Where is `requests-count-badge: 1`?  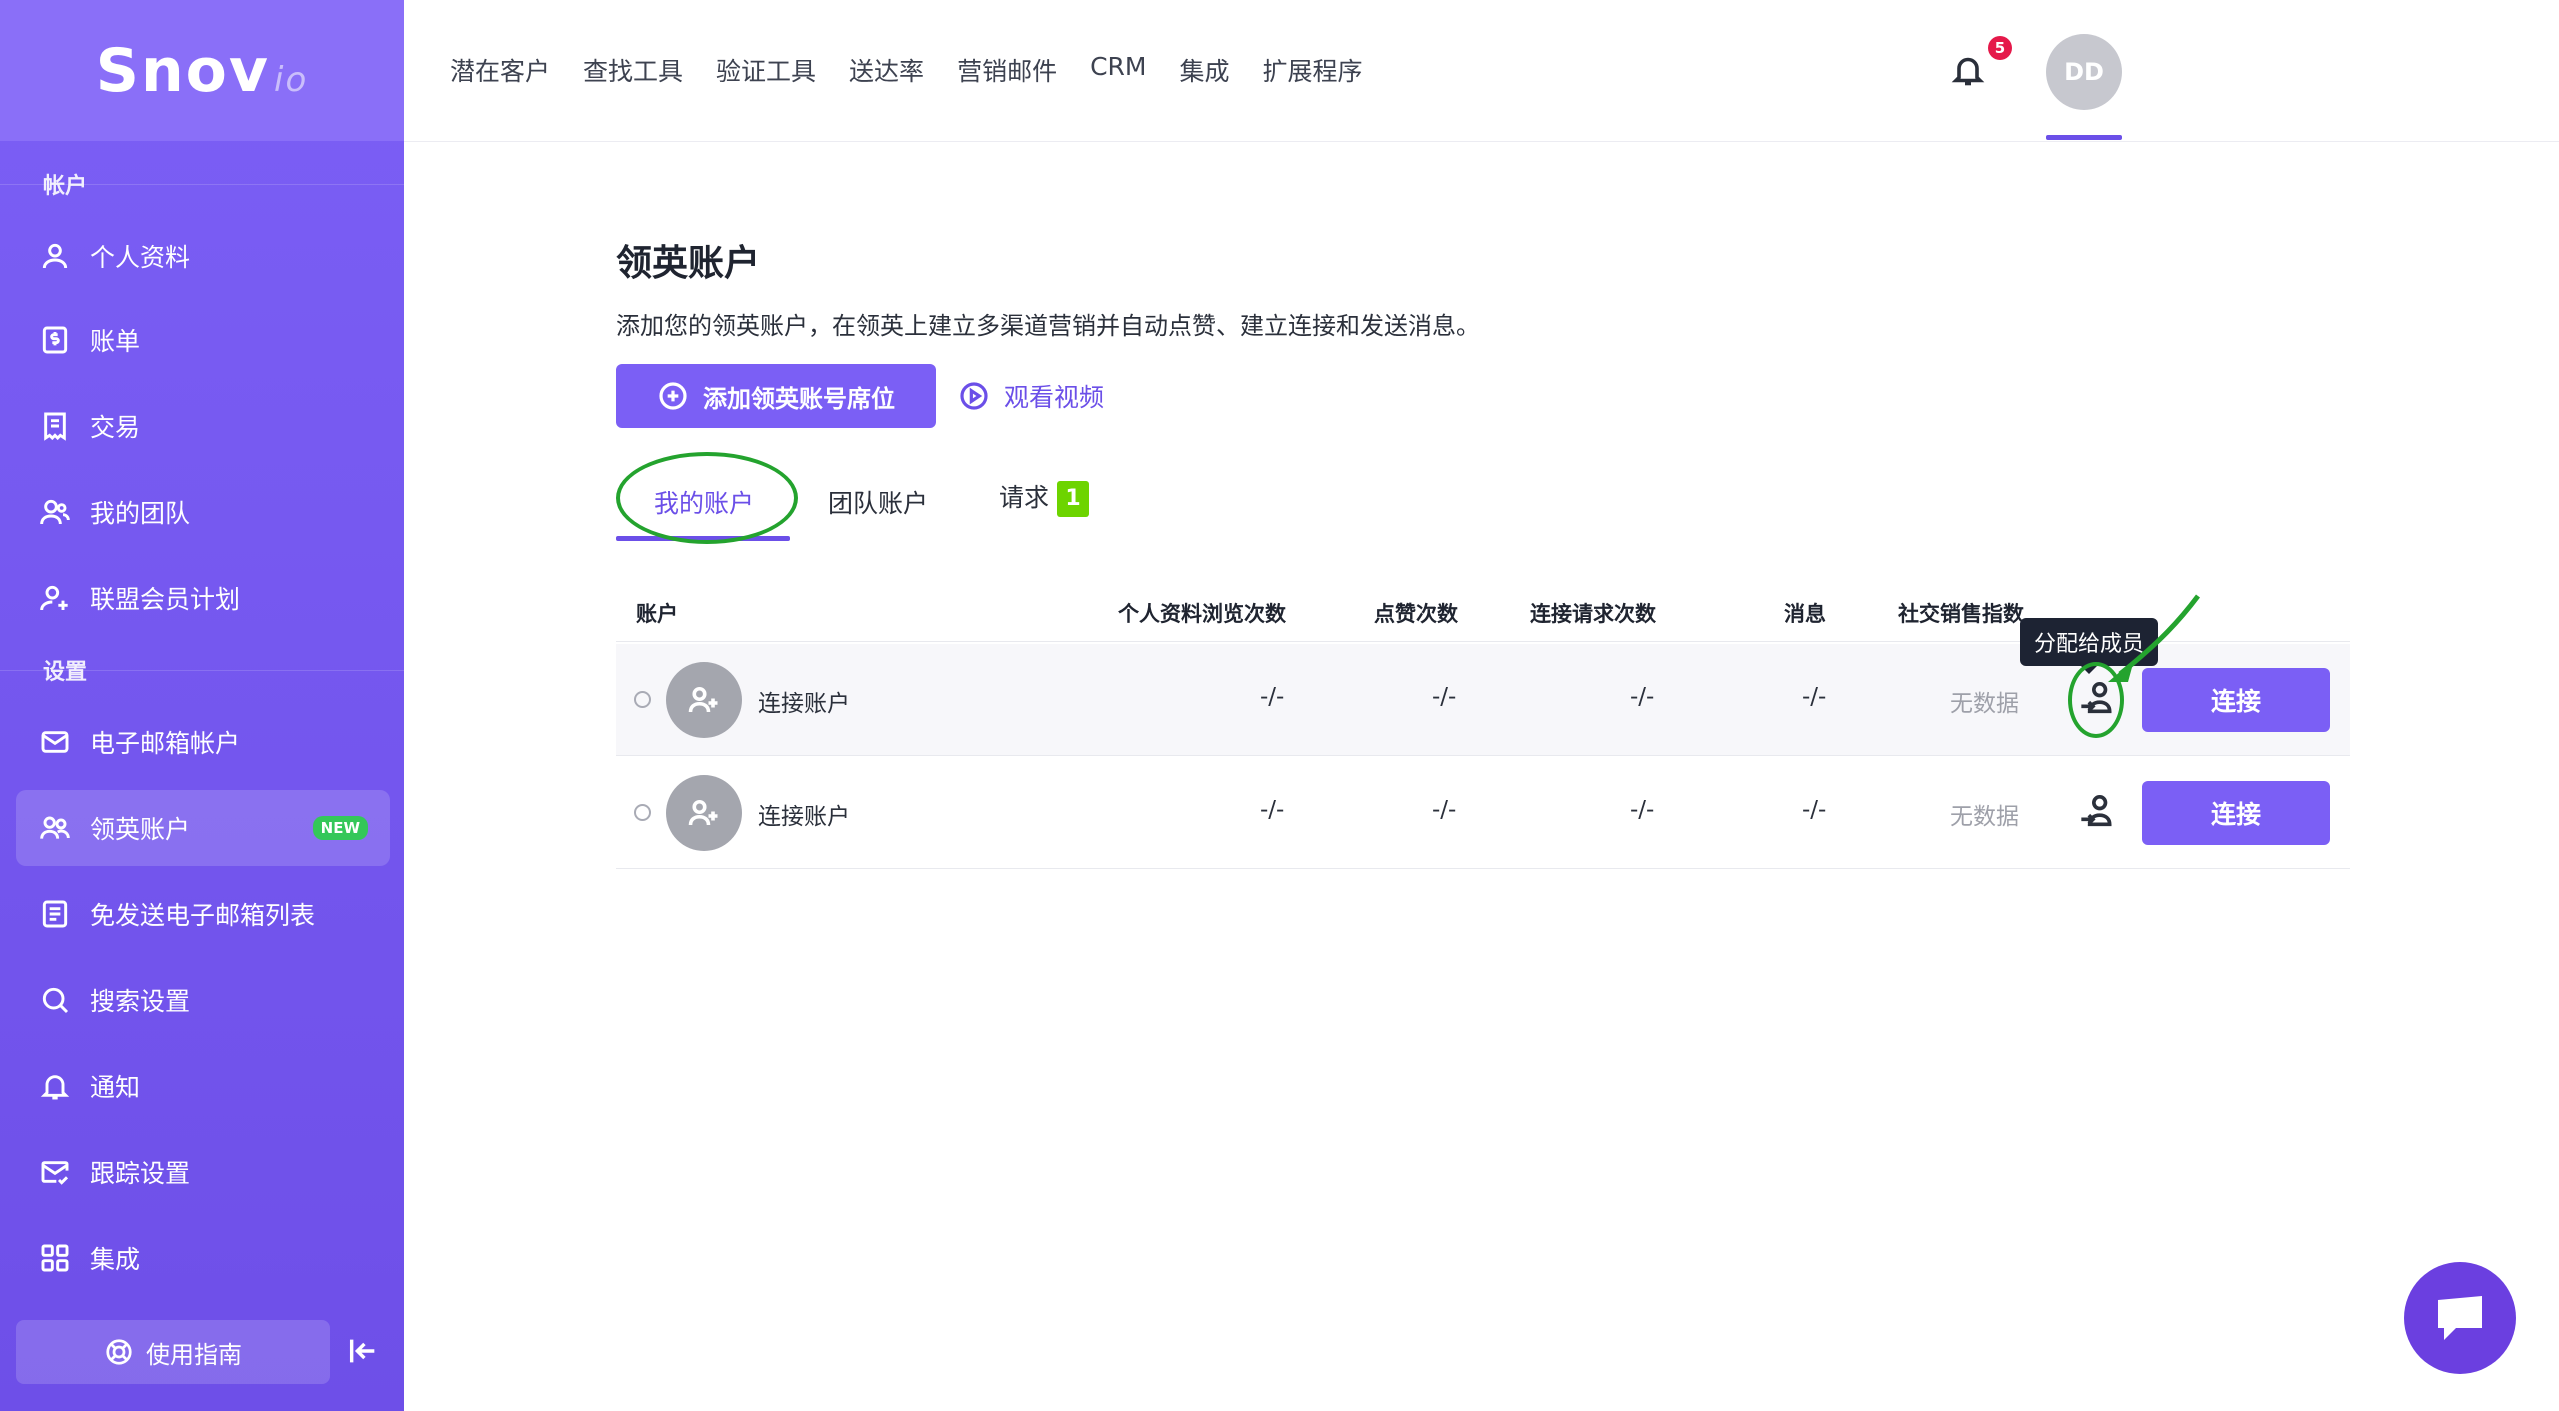
requests-count-badge: 1 is located at coordinates (1073, 499).